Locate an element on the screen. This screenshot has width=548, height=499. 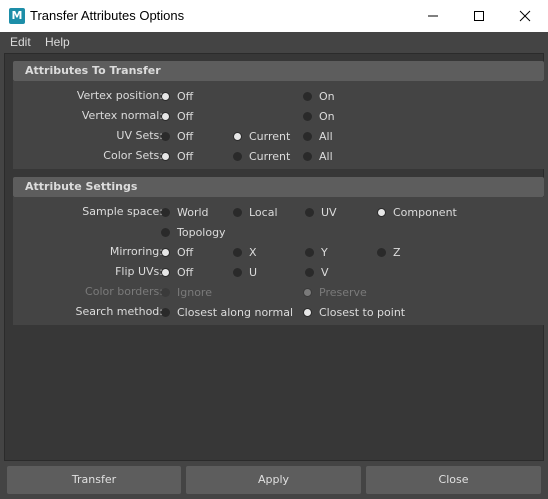
radio-label: V is located at coordinates (325, 272).